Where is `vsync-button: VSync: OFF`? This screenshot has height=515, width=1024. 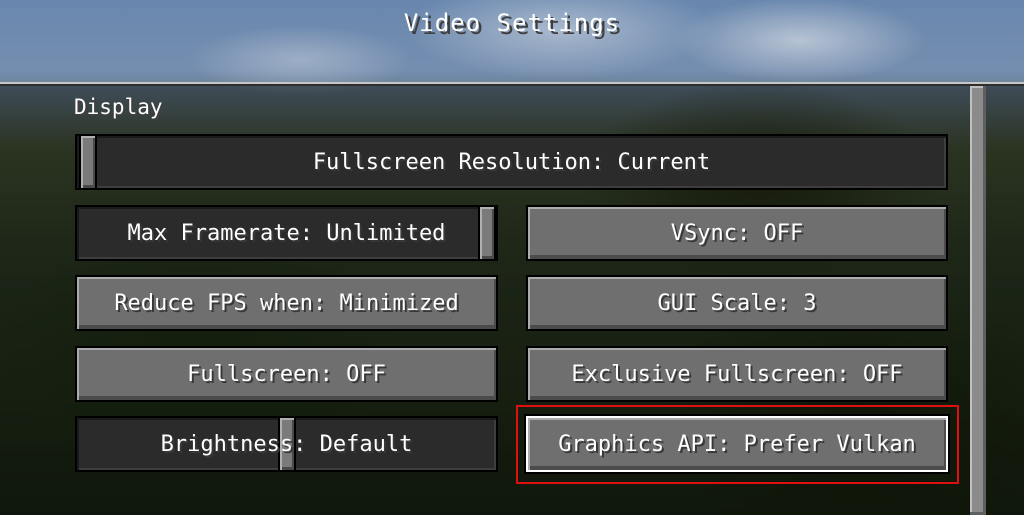 vsync-button: VSync: OFF is located at coordinates (737, 233).